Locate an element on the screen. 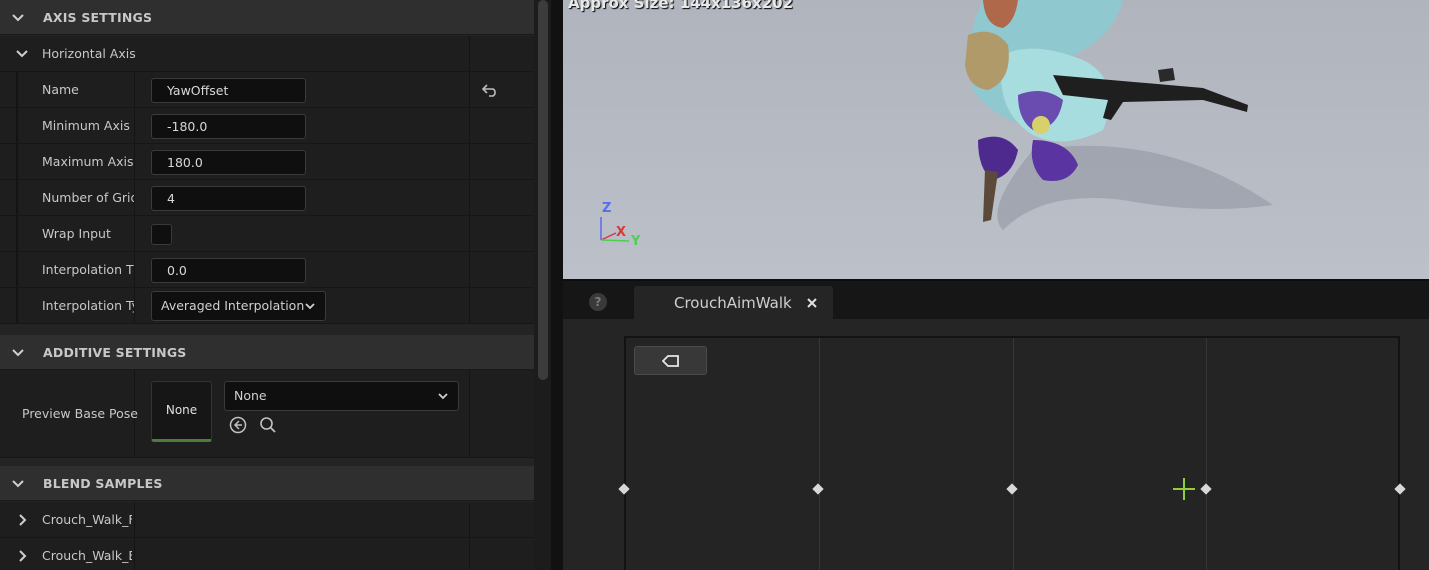 This screenshot has height=570, width=1429. group-label: Horizontal Axis is located at coordinates (89, 53).